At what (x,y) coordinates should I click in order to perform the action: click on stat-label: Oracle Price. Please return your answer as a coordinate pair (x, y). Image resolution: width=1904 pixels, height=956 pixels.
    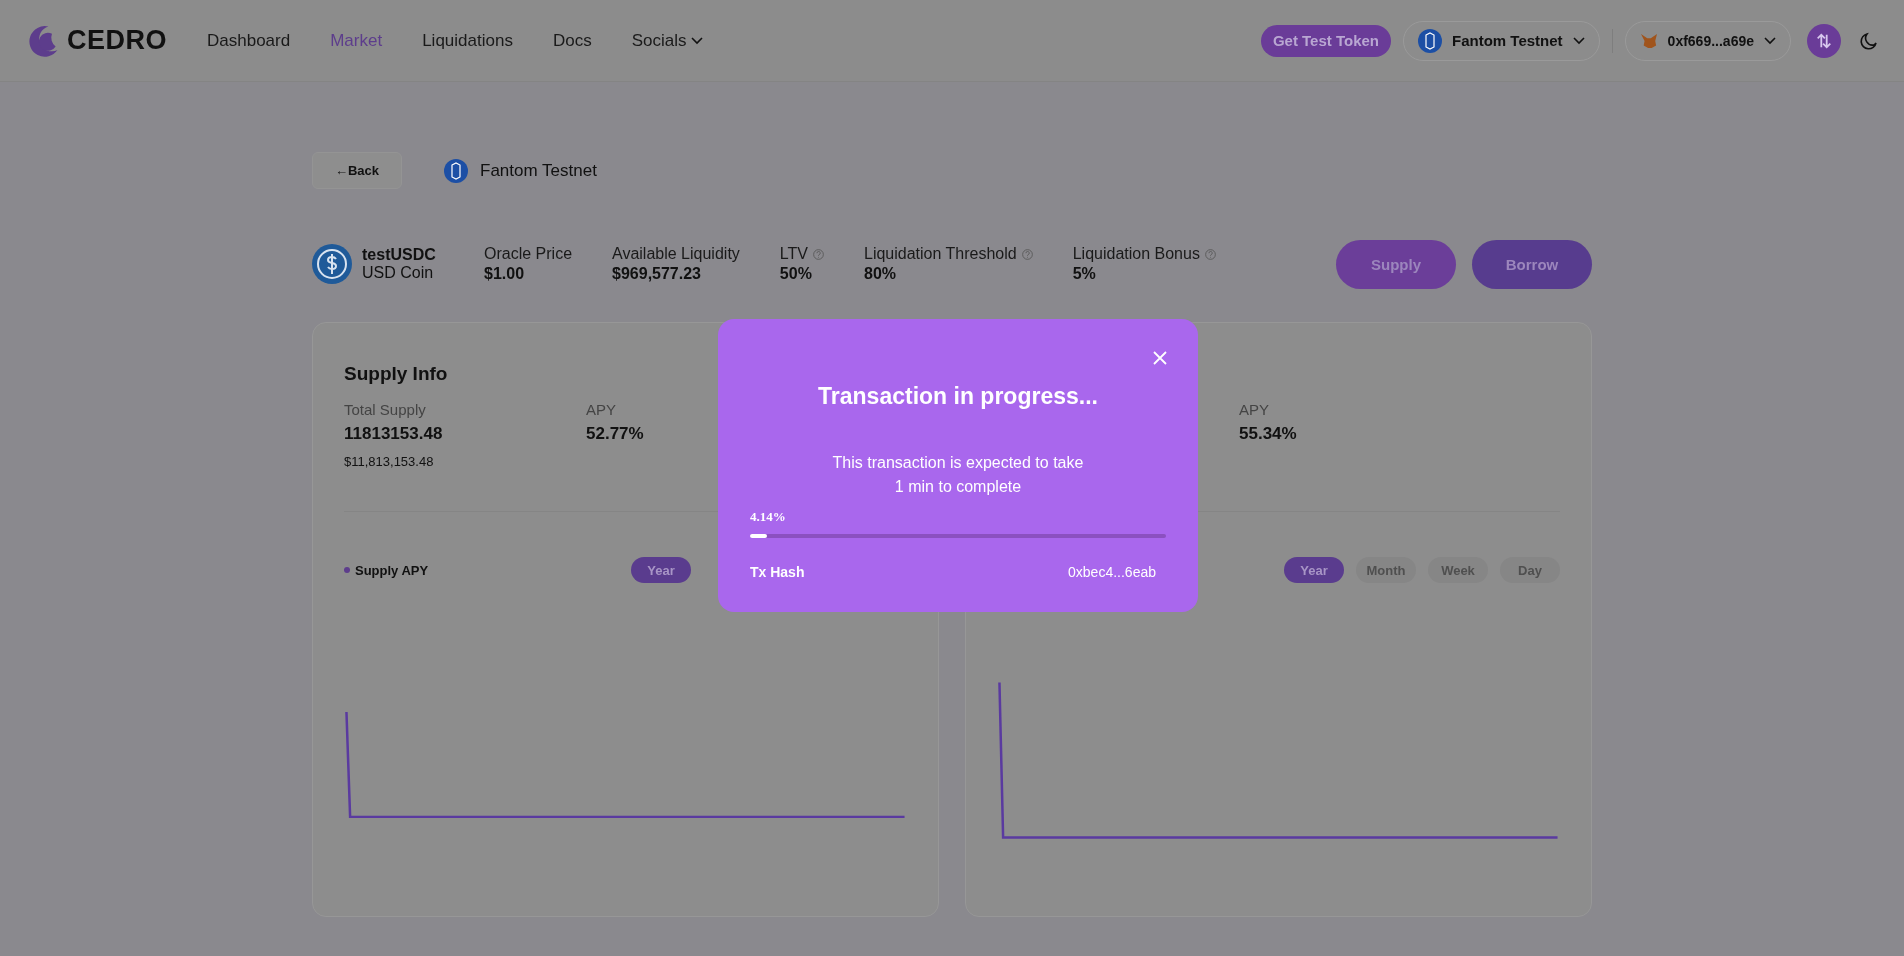
    Looking at the image, I should click on (528, 254).